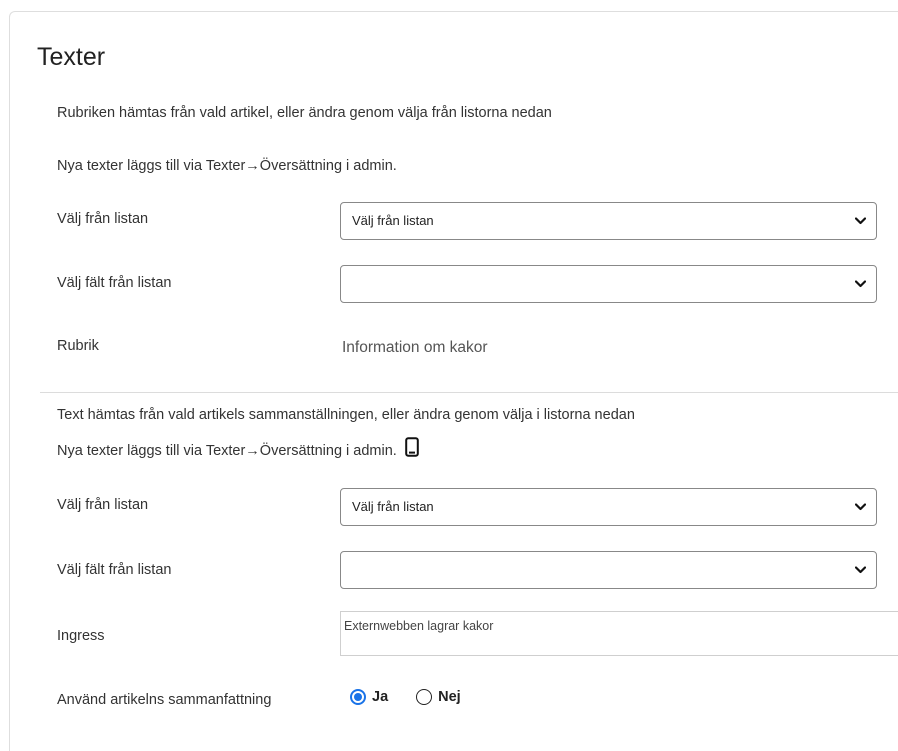  What do you see at coordinates (424, 697) in the screenshot?
I see `radio-nej-circle` at bounding box center [424, 697].